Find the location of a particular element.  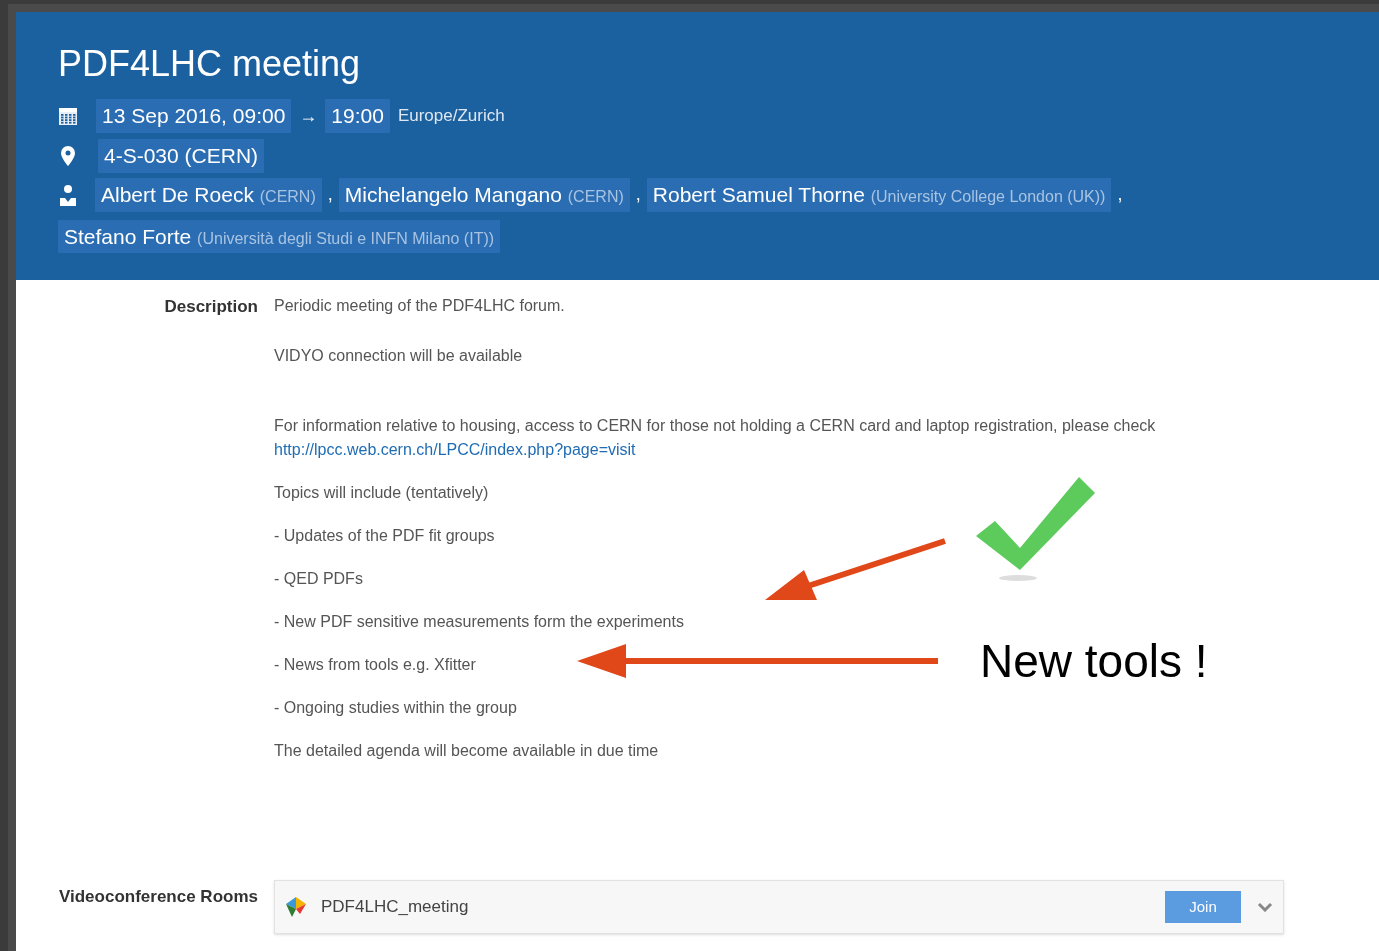

description-text: - News from tools e.g. Xfitter is located at coordinates (375, 665).